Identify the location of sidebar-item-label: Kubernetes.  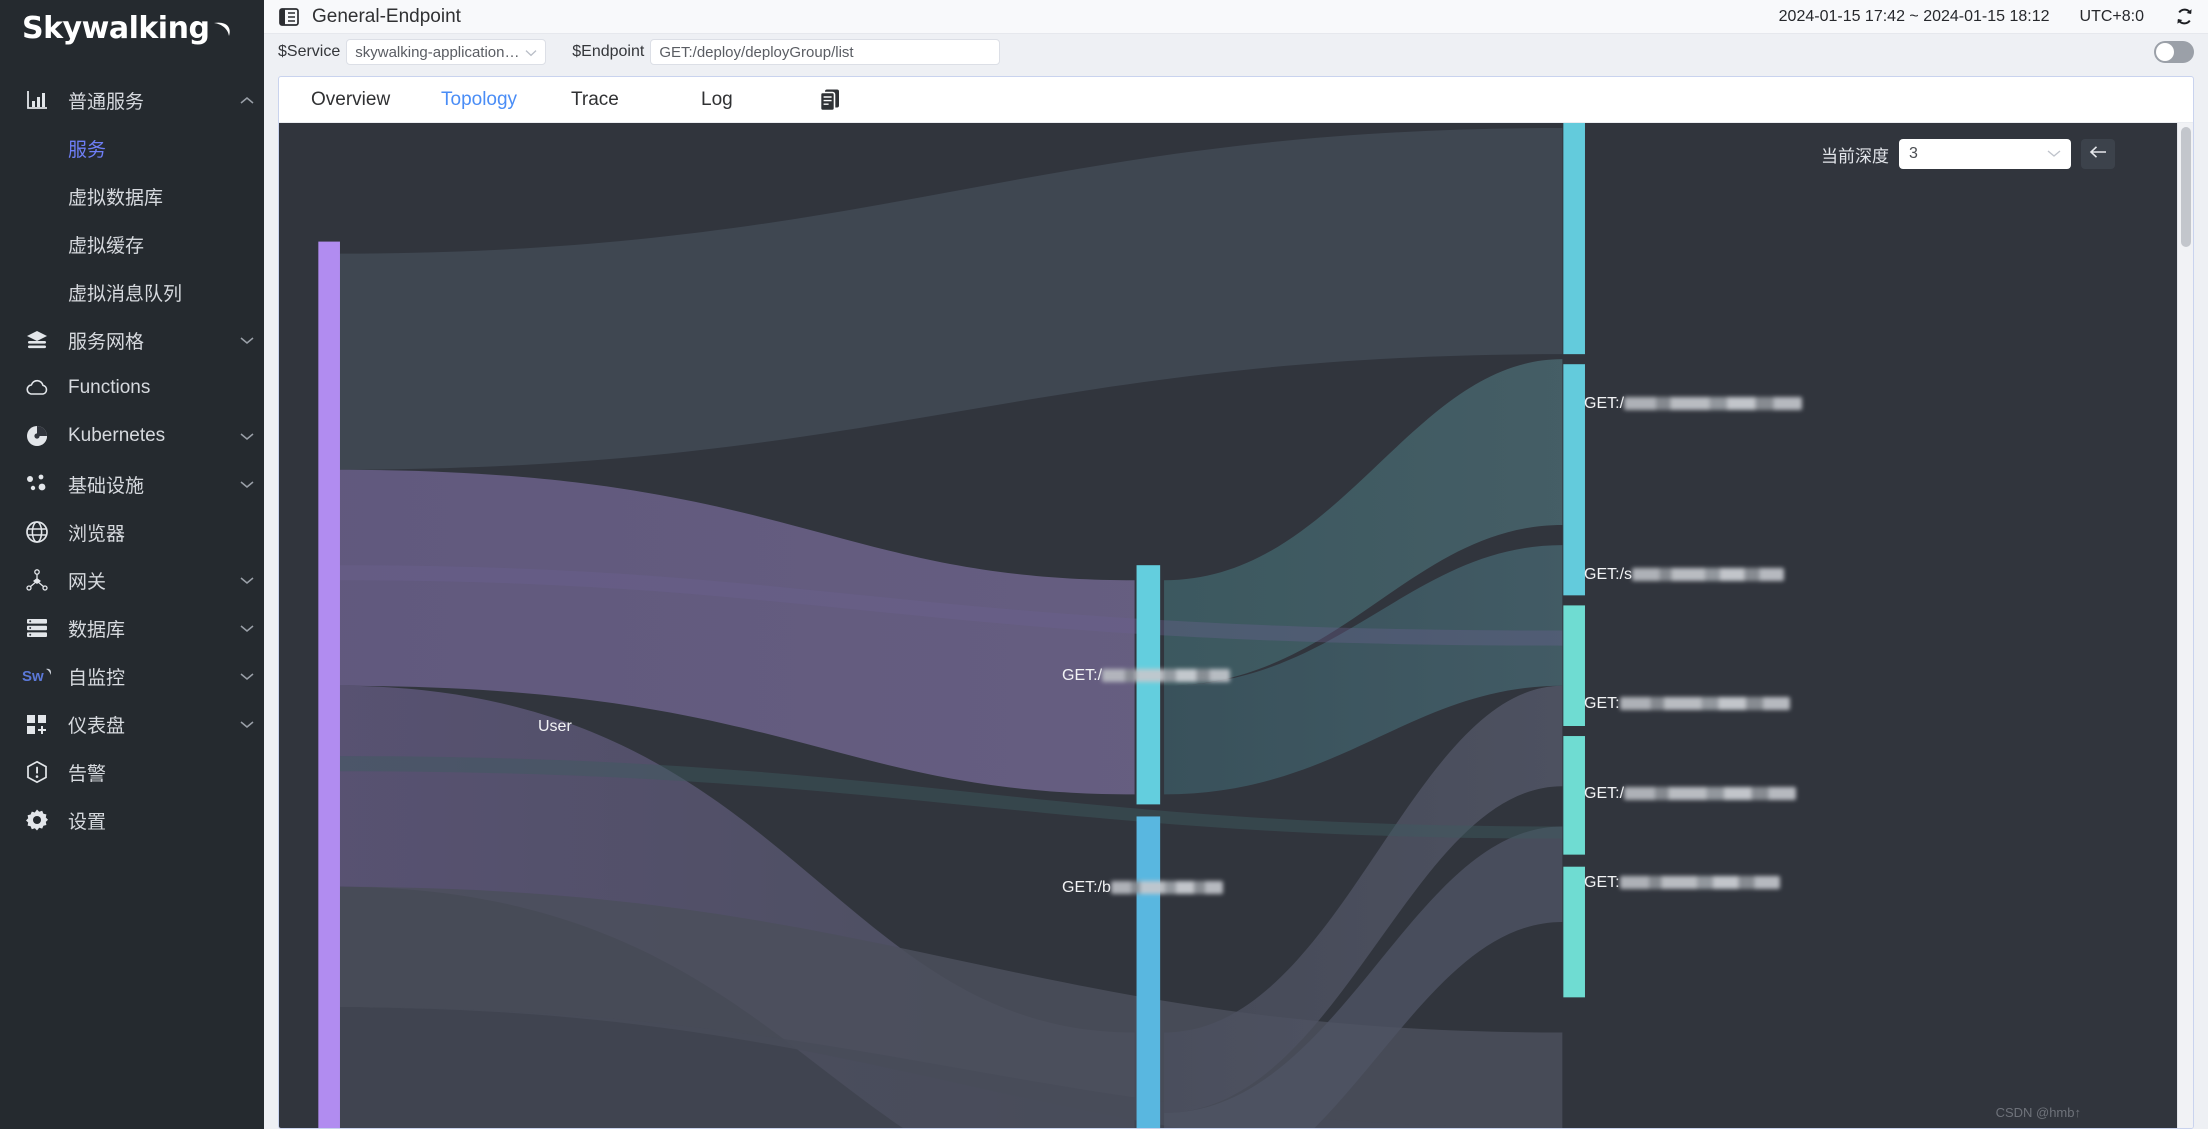
(117, 435).